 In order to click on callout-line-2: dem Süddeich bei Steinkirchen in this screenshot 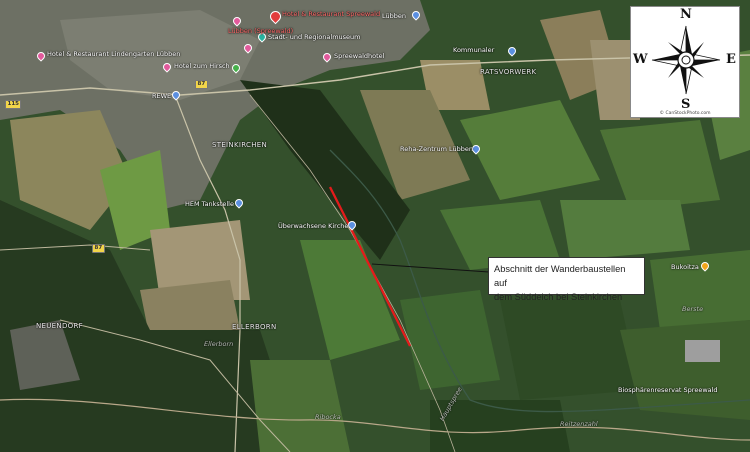, I will do `click(558, 297)`.